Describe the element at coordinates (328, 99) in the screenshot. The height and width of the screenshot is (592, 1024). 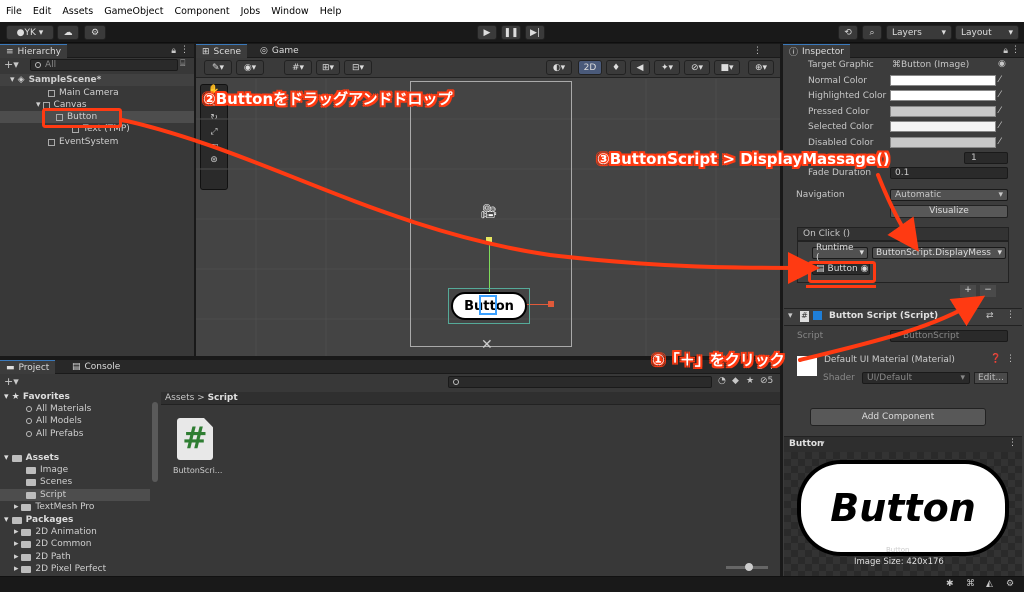
I see `annotation-step2: ②Buttonをドラッグアンドドロップ` at that location.